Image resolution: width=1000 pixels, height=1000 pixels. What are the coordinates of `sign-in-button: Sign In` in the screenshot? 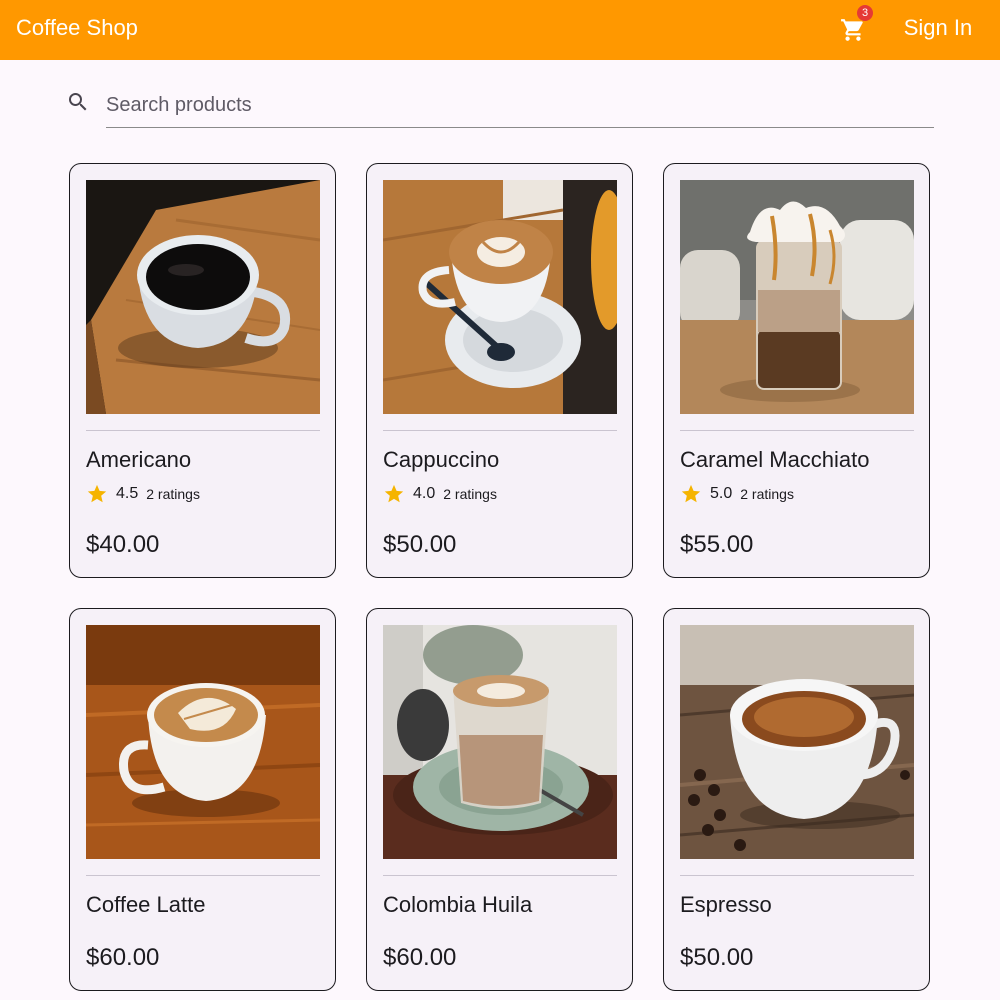 It's located at (938, 28).